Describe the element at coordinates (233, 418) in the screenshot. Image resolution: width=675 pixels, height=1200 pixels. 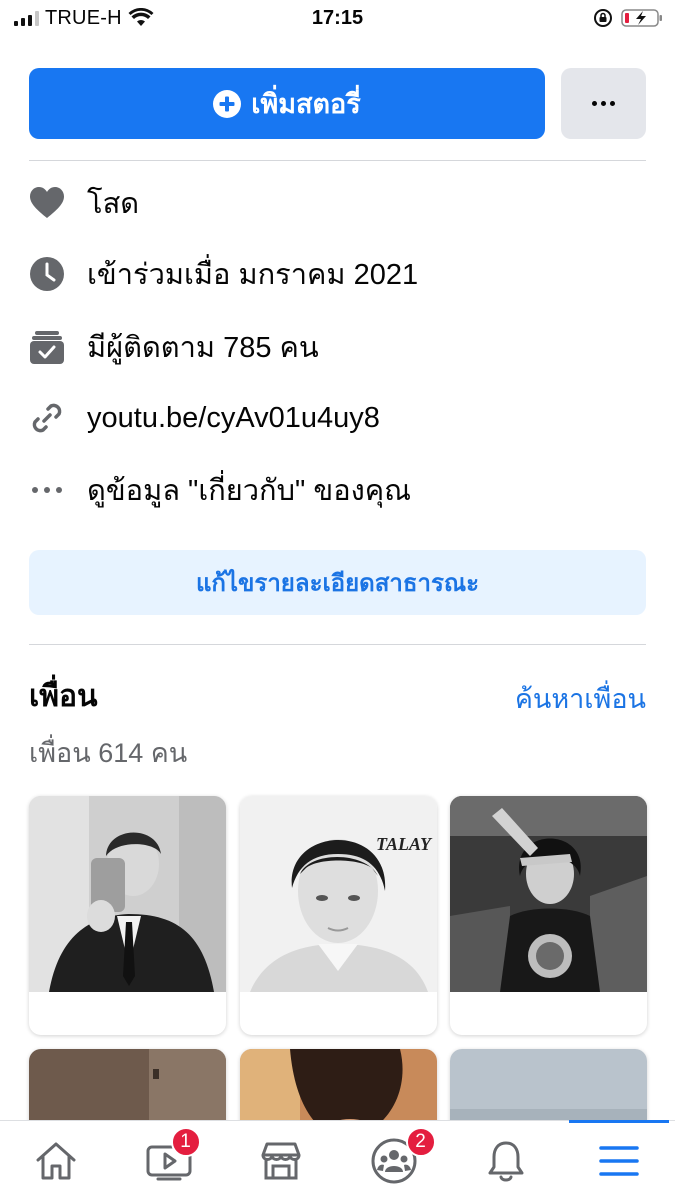
I see `website-link: youtu.be/cyAv01u4uy8` at that location.